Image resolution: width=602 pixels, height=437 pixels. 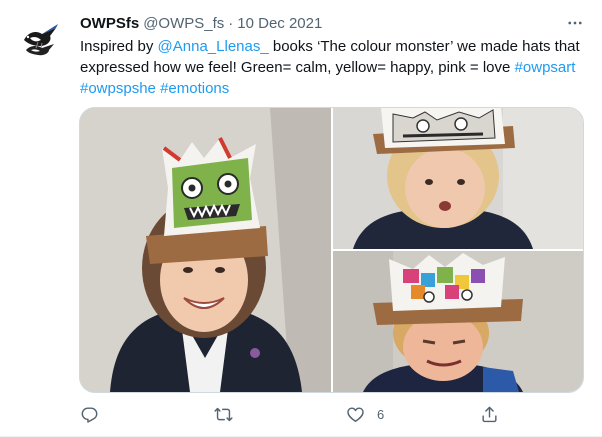 I want to click on user-handle: @OWPS_fs, so click(x=183, y=23).